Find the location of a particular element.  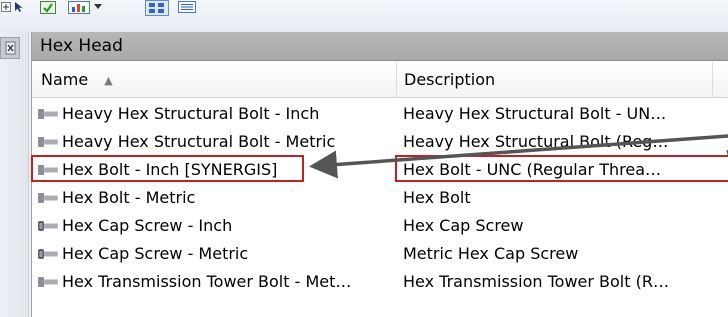

arrow-to-name is located at coordinates (518, 156).